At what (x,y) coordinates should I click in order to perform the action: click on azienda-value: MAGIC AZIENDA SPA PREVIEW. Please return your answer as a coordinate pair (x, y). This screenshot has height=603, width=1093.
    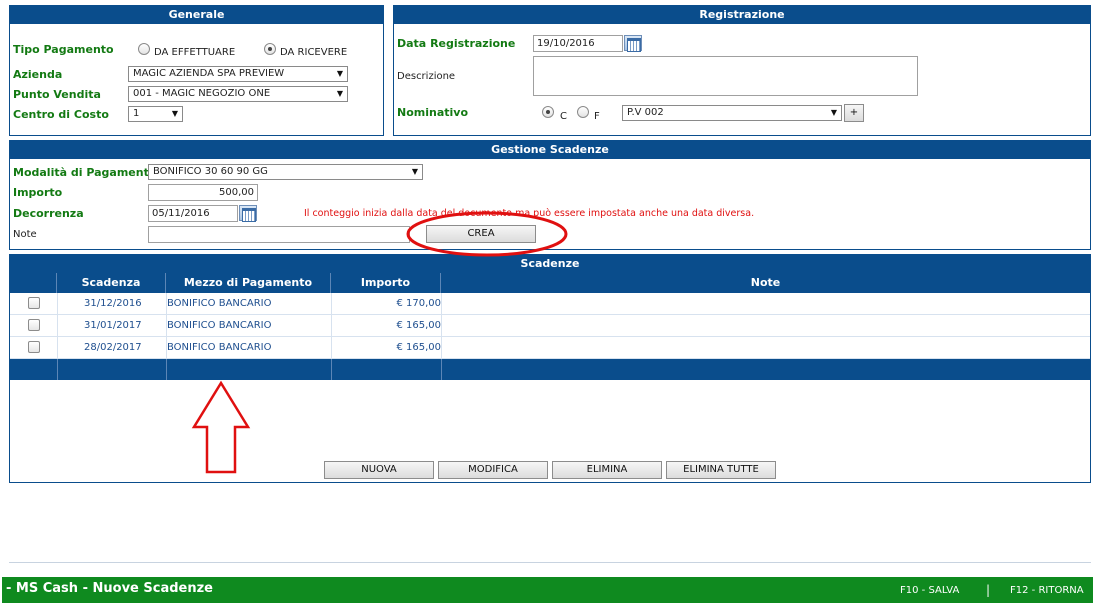
    Looking at the image, I should click on (209, 73).